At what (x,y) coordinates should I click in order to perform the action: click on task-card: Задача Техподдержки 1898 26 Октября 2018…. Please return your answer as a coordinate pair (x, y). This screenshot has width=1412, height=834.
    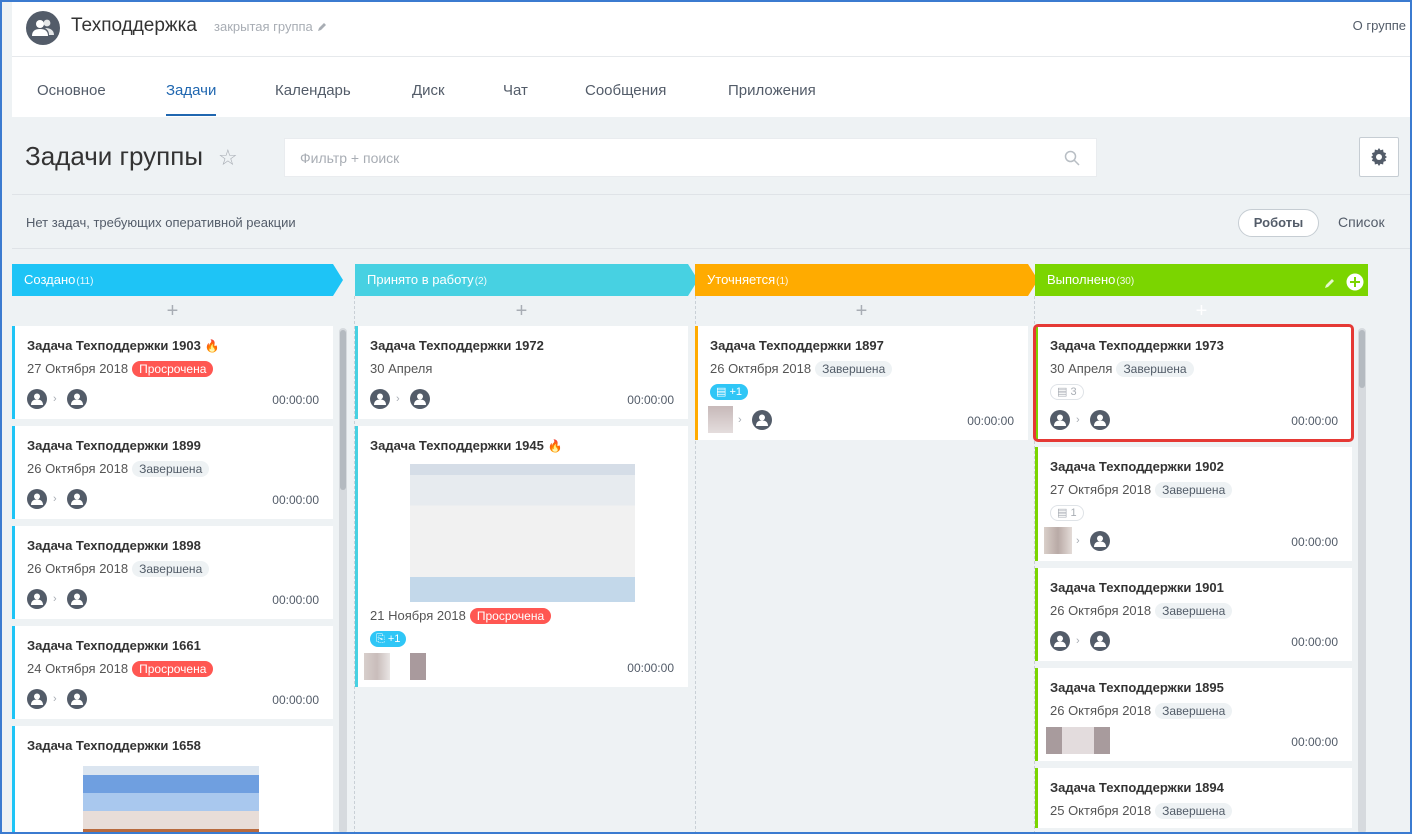
    Looking at the image, I should click on (172, 572).